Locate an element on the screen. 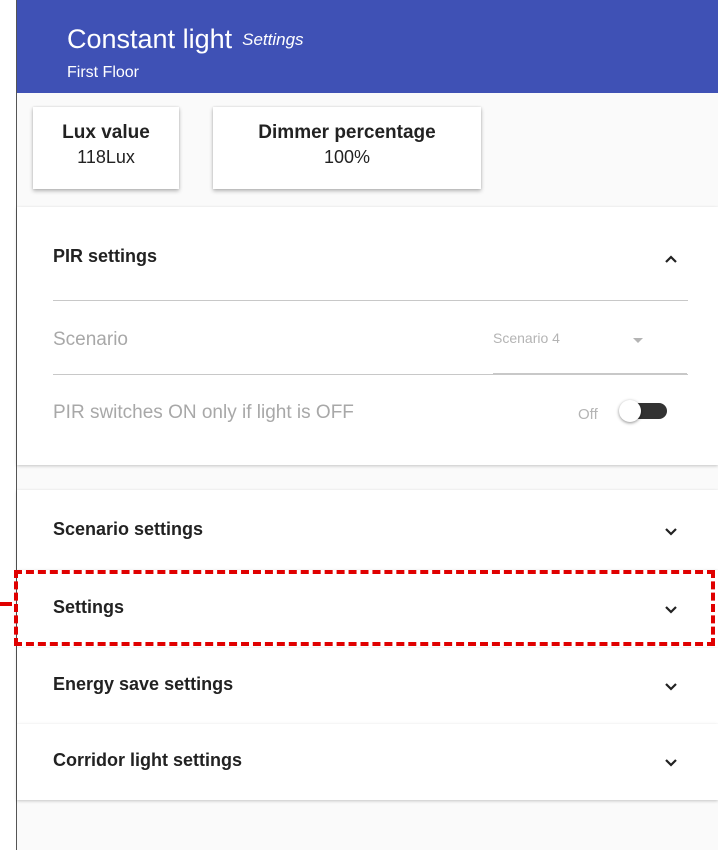  dimmer-percentage-label: Dimmer percentage is located at coordinates (347, 132).